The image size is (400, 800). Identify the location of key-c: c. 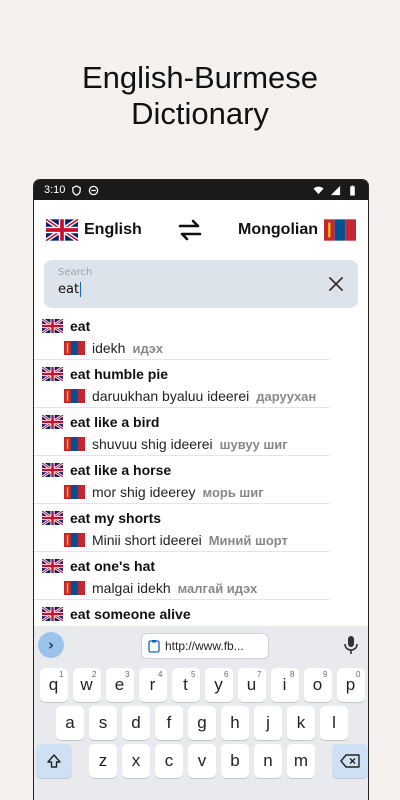
(169, 761).